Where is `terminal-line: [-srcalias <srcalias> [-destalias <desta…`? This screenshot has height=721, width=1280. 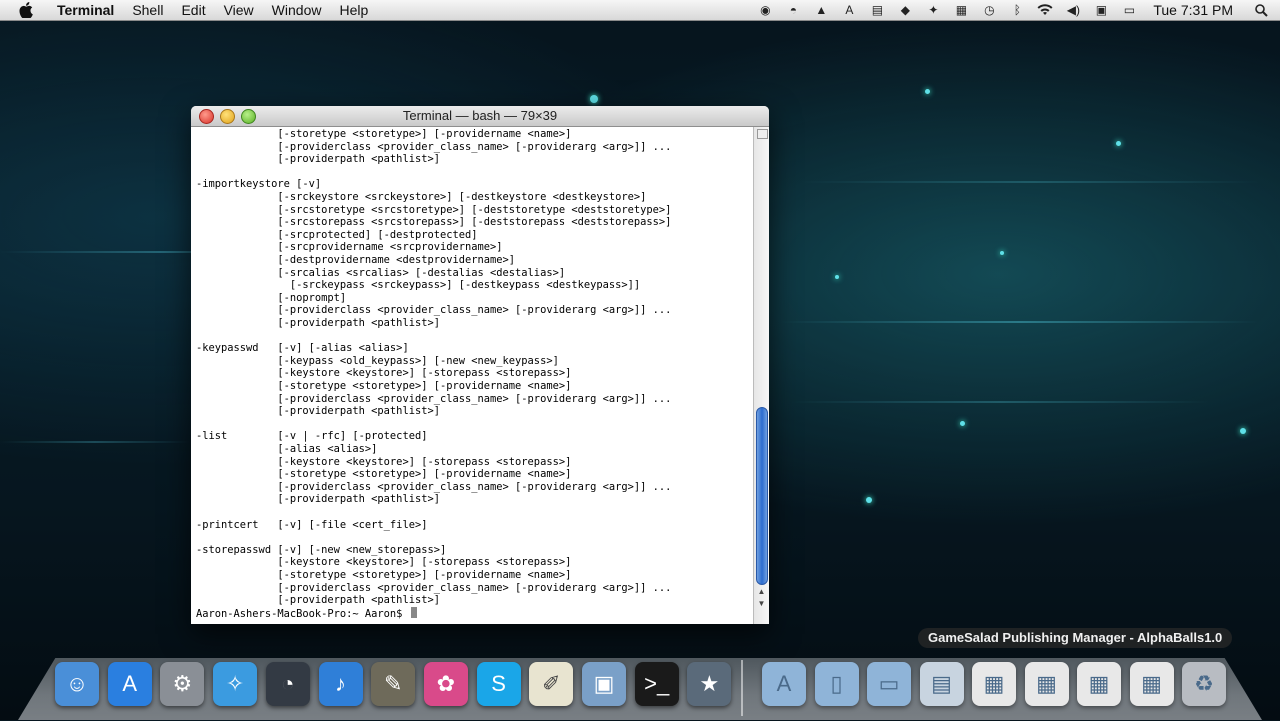
terminal-line: [-srcalias <srcalias> [-destalias <desta… is located at coordinates (381, 272).